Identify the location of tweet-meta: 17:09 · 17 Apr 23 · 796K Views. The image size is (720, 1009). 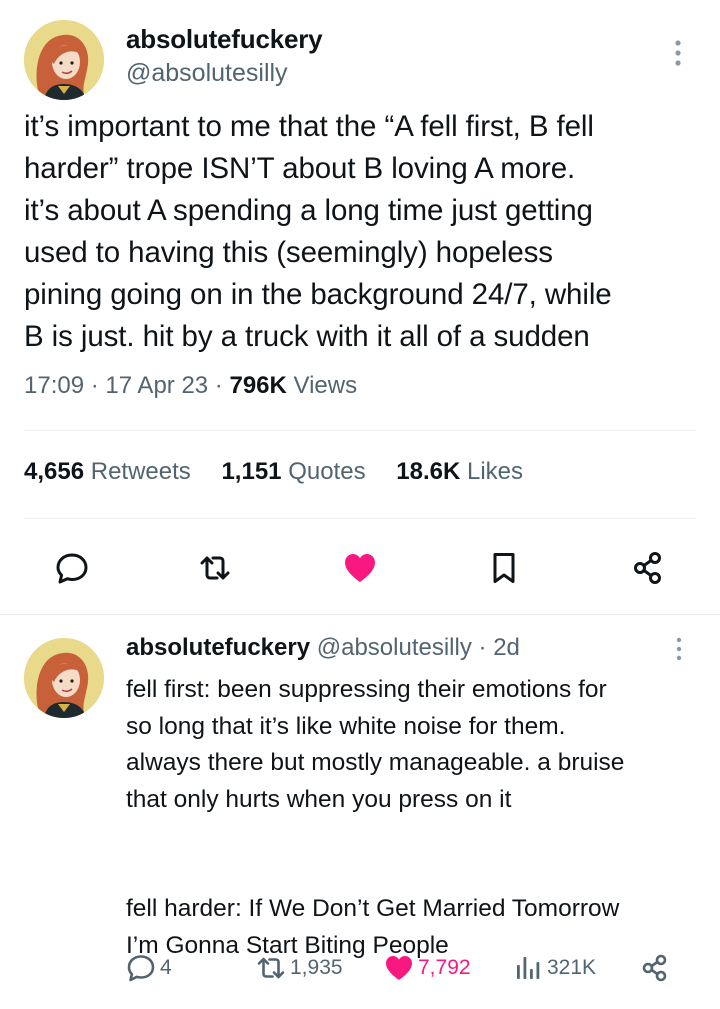
(190, 386).